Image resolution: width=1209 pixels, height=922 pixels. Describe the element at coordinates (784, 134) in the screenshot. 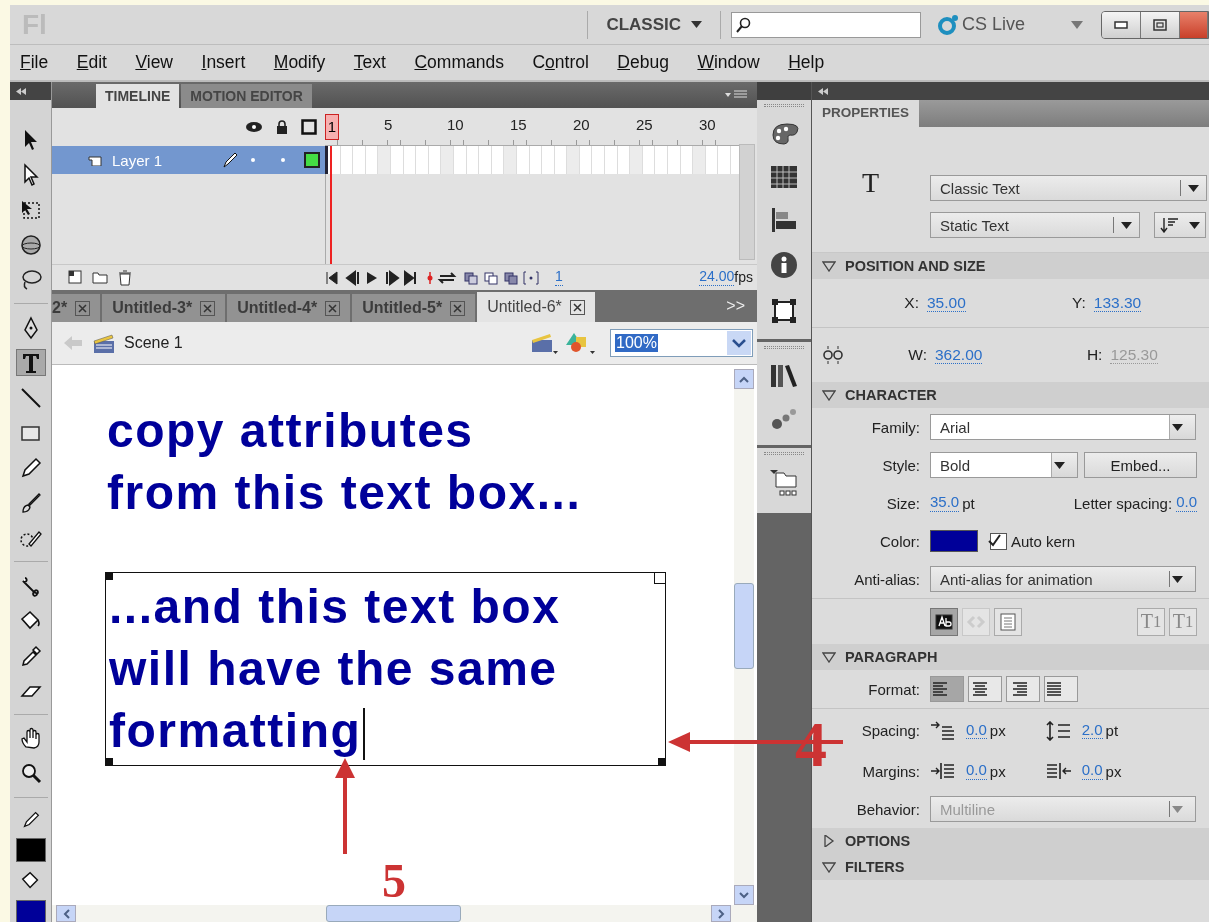

I see `palette-icon` at that location.